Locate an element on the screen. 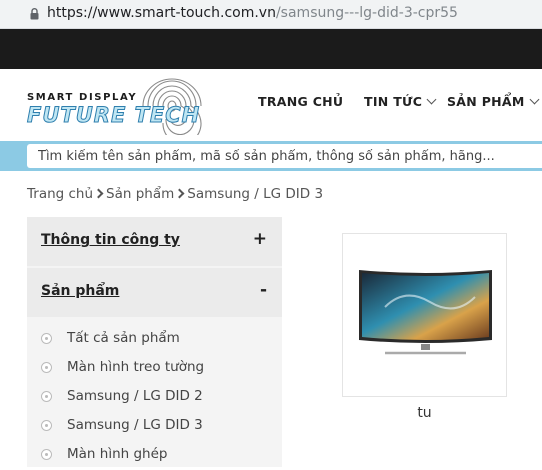 The image size is (542, 470). collapse-icon: - is located at coordinates (263, 290).